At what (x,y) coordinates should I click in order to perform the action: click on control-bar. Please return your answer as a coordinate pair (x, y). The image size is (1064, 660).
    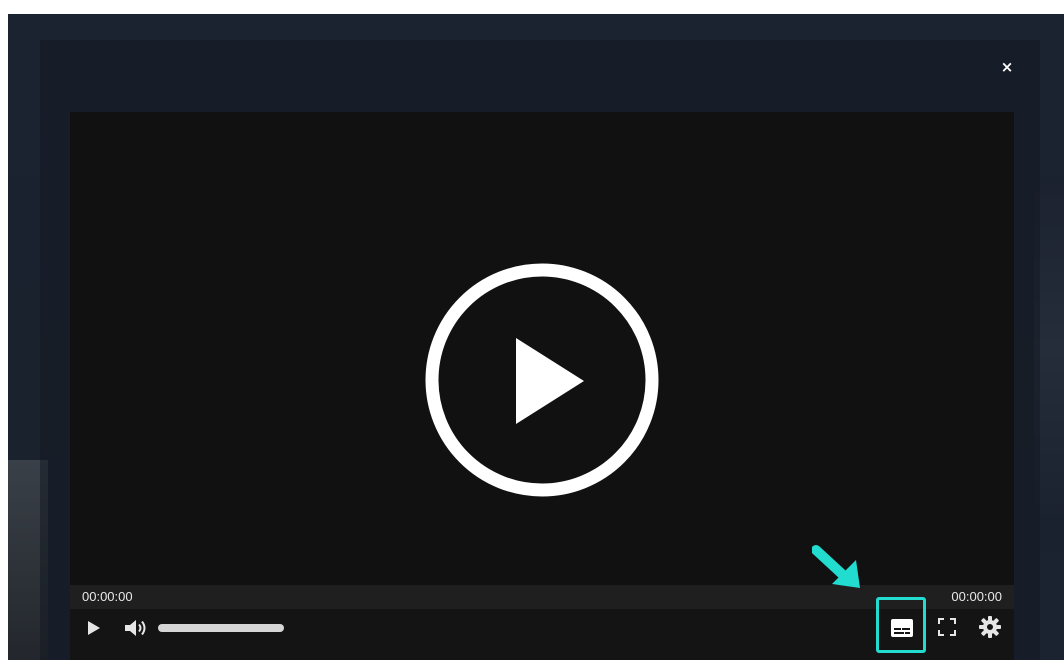
    Looking at the image, I should click on (542, 634).